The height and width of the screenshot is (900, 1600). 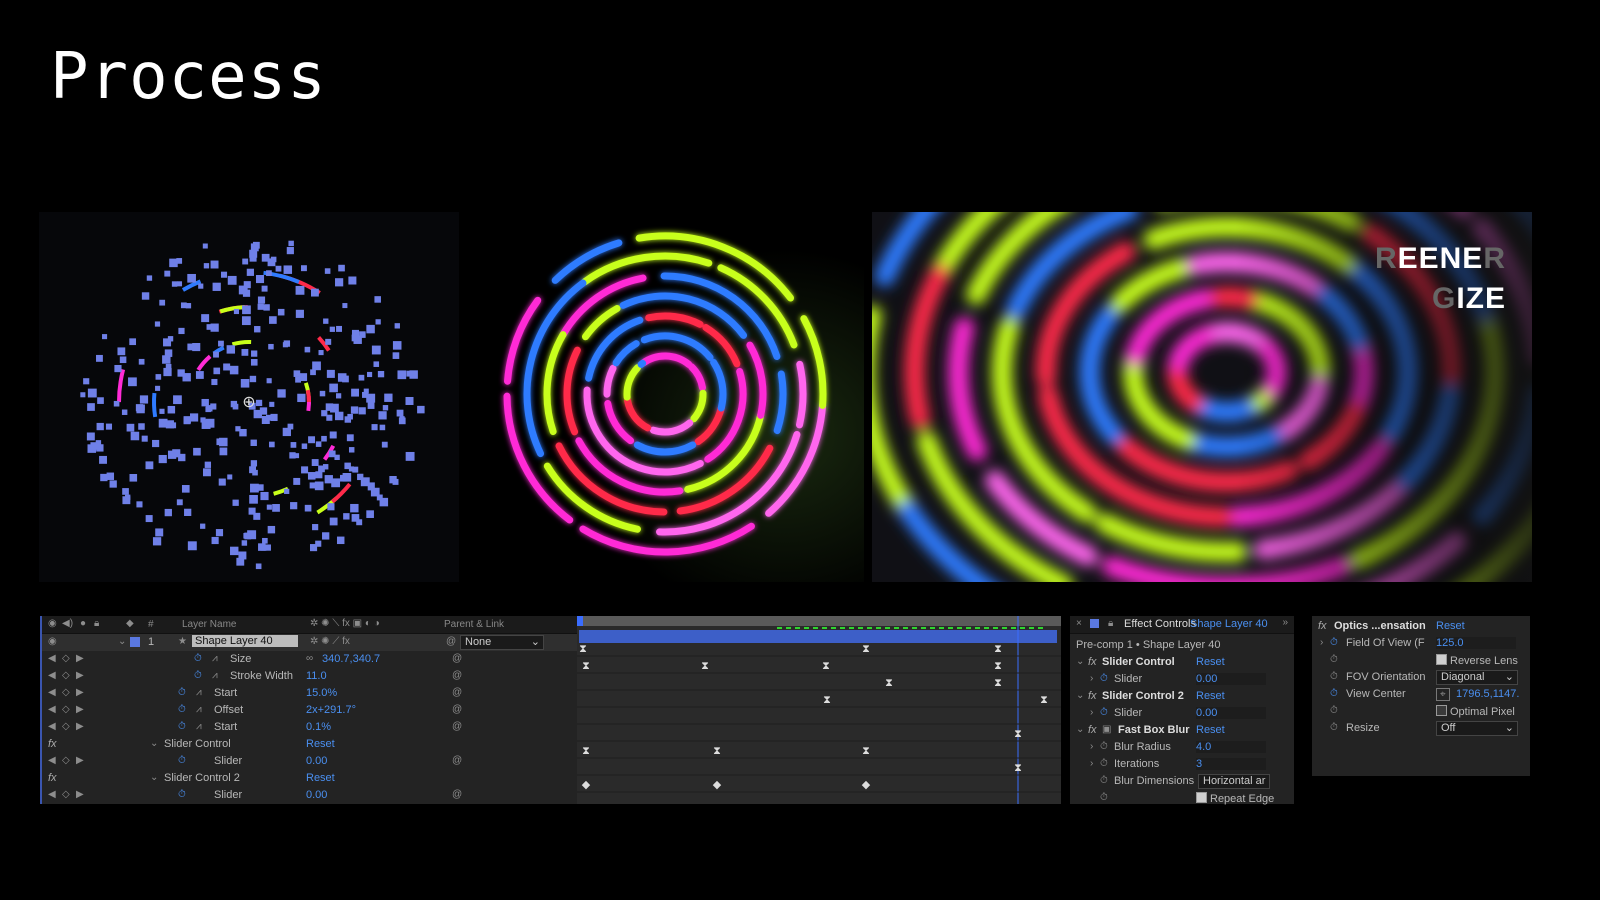 I want to click on effect-row: ⏱ Blur Dimensions Horizontal ar, so click(x=1182, y=781).